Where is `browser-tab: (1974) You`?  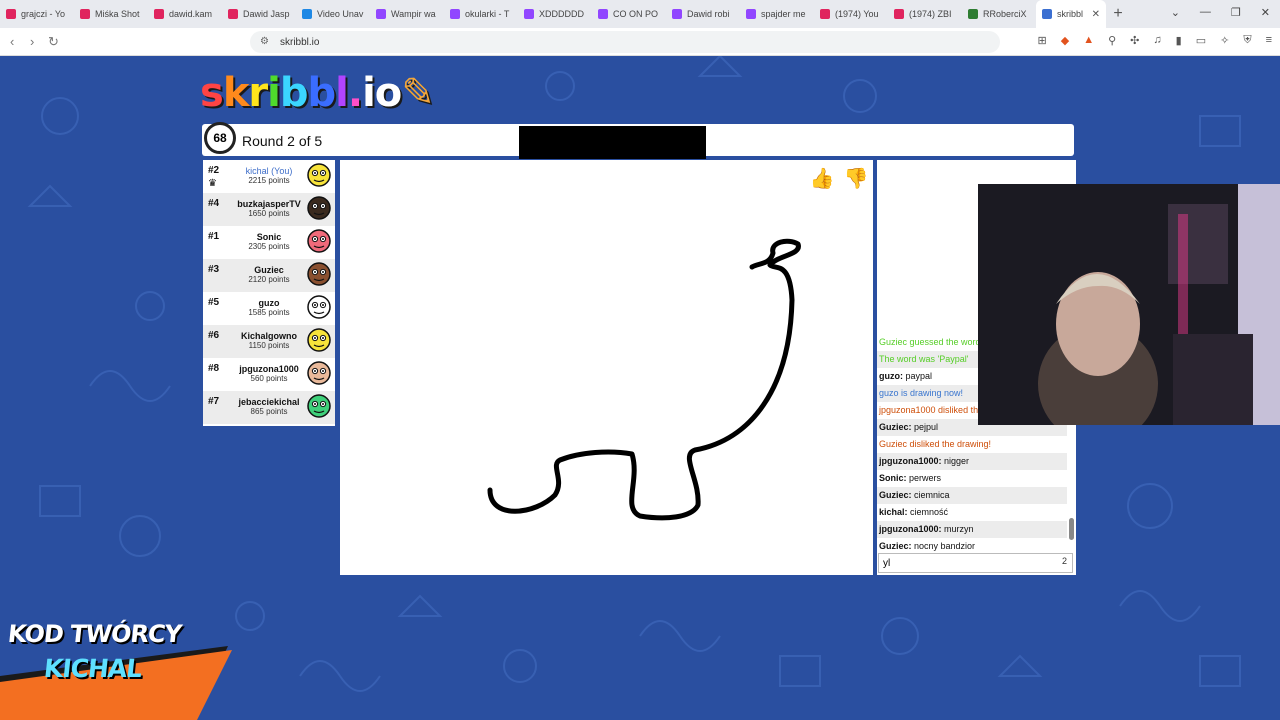 browser-tab: (1974) You is located at coordinates (851, 14).